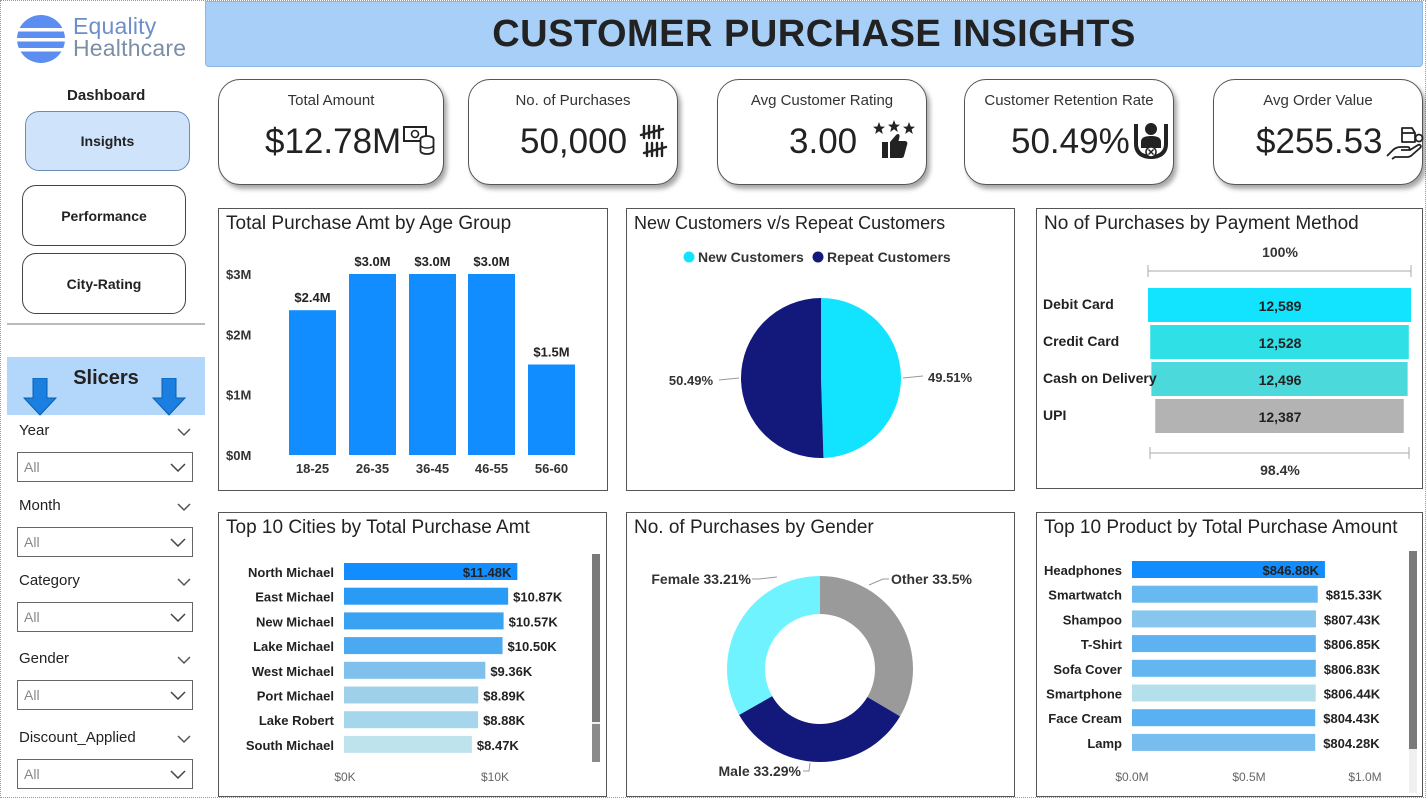 The width and height of the screenshot is (1426, 798). I want to click on category-label: Smartwatch, so click(1085, 595).